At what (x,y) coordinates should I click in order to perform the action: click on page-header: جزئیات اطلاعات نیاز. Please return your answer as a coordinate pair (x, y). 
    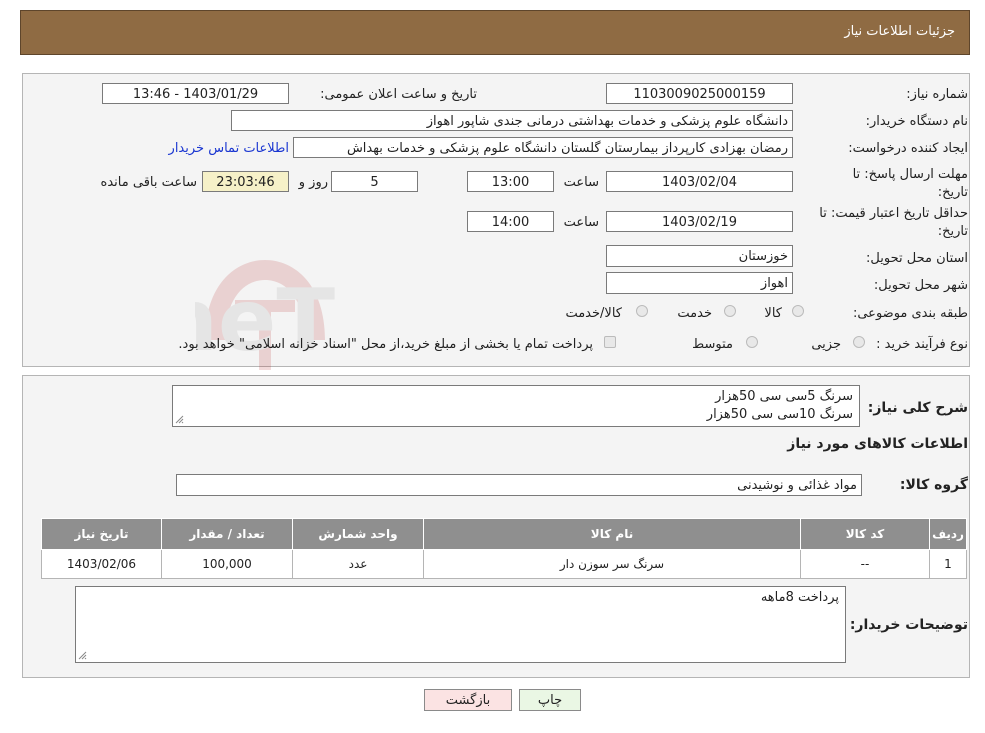
    Looking at the image, I should click on (495, 32).